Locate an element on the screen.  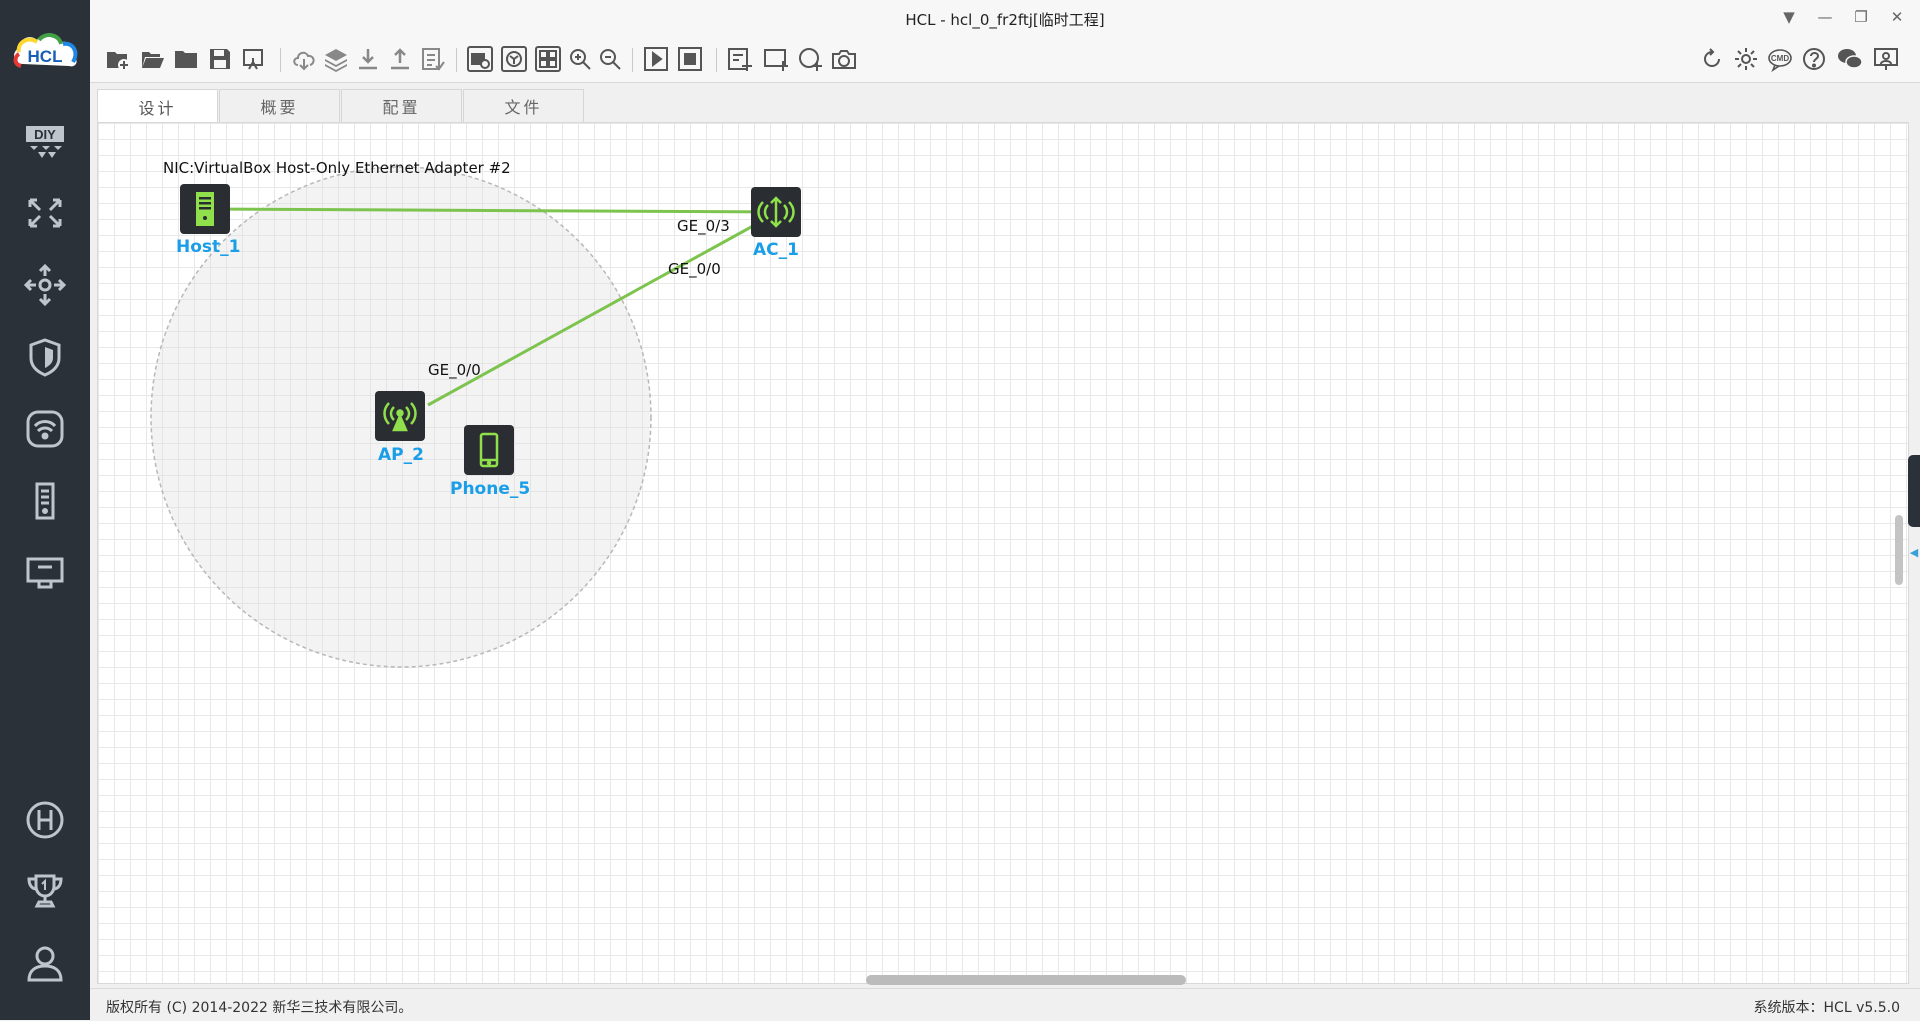
diy-icon: DIY is located at coordinates (45, 141).